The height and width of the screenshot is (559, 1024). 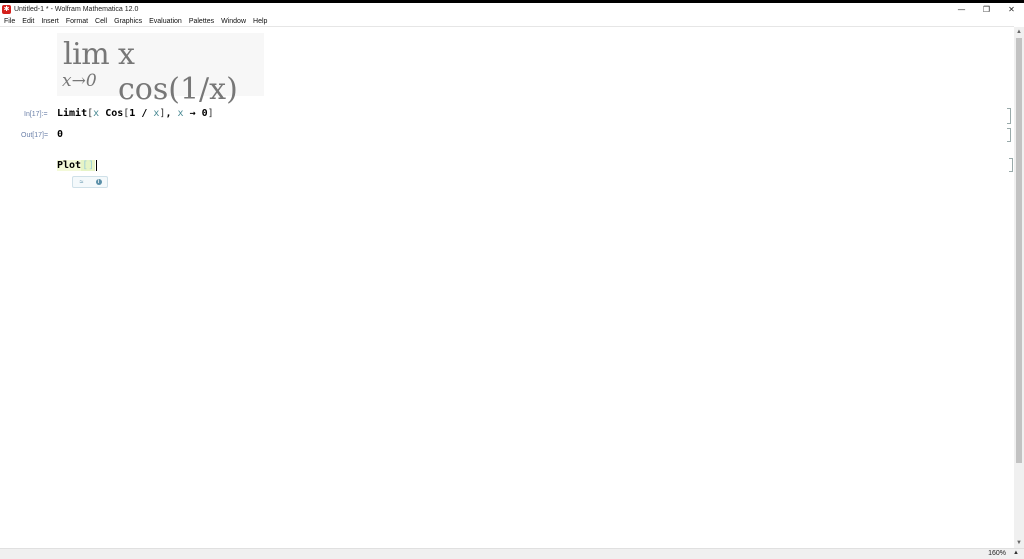 What do you see at coordinates (259, 21) in the screenshot?
I see `menu-help: Help` at bounding box center [259, 21].